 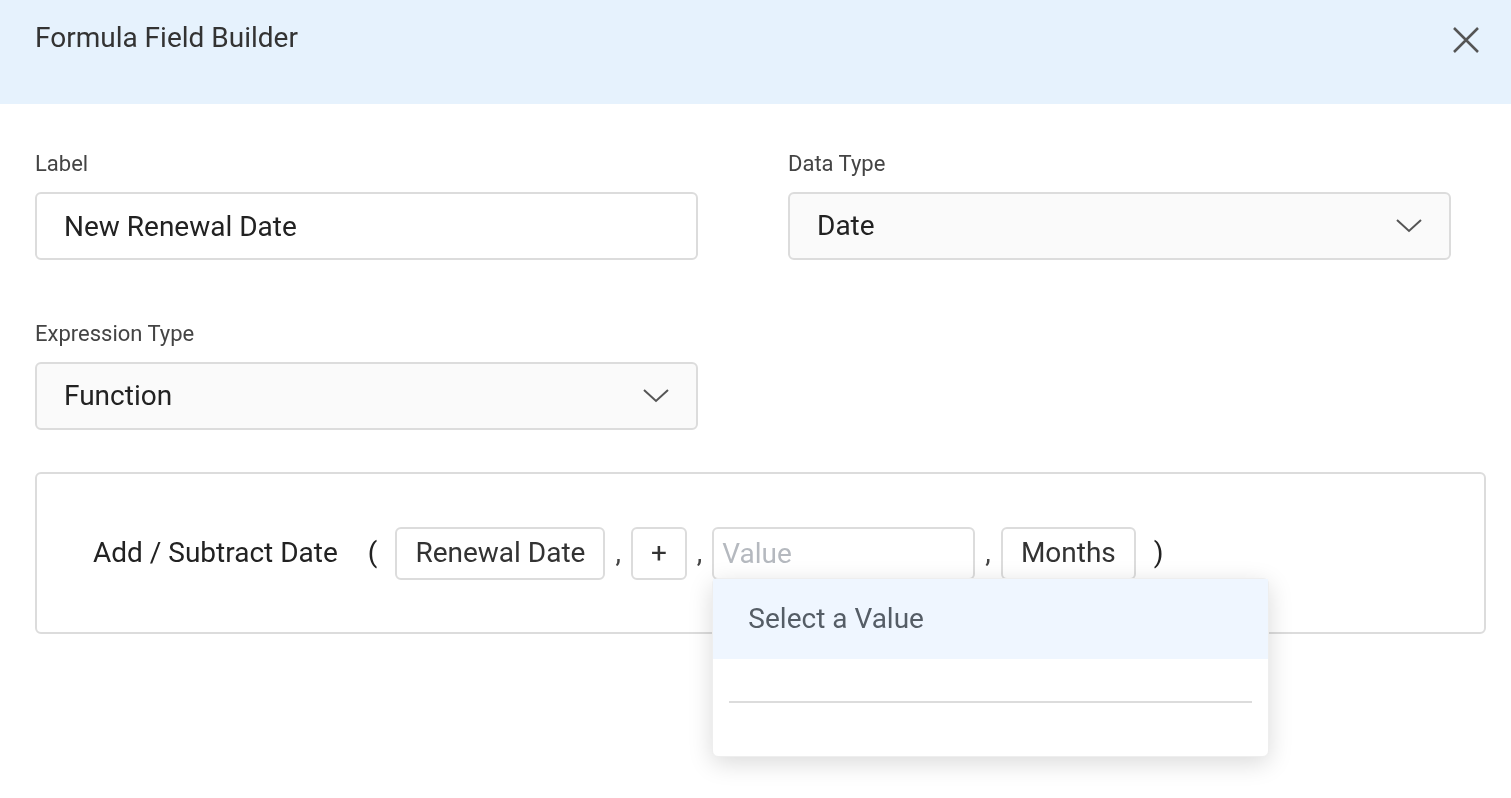 I want to click on text-field: New Renewal Date, so click(x=366, y=226).